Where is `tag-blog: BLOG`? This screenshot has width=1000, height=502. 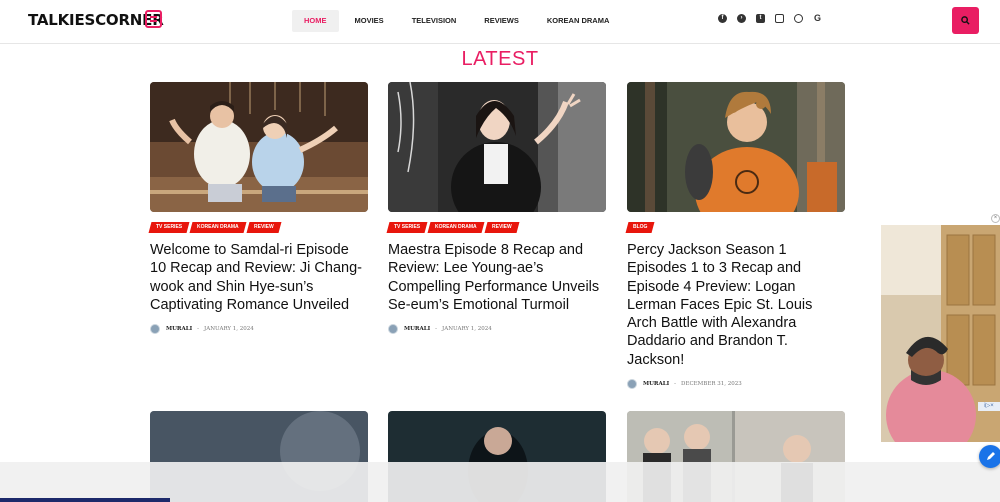 tag-blog: BLOG is located at coordinates (640, 227).